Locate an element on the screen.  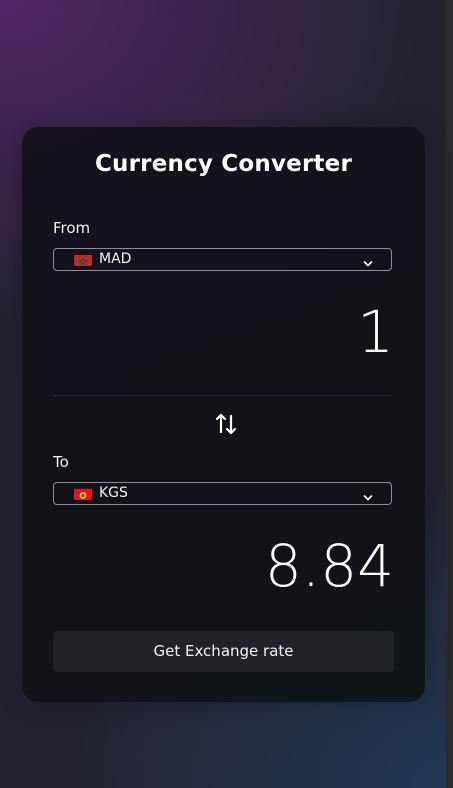
from-amount: 1 is located at coordinates (375, 332).